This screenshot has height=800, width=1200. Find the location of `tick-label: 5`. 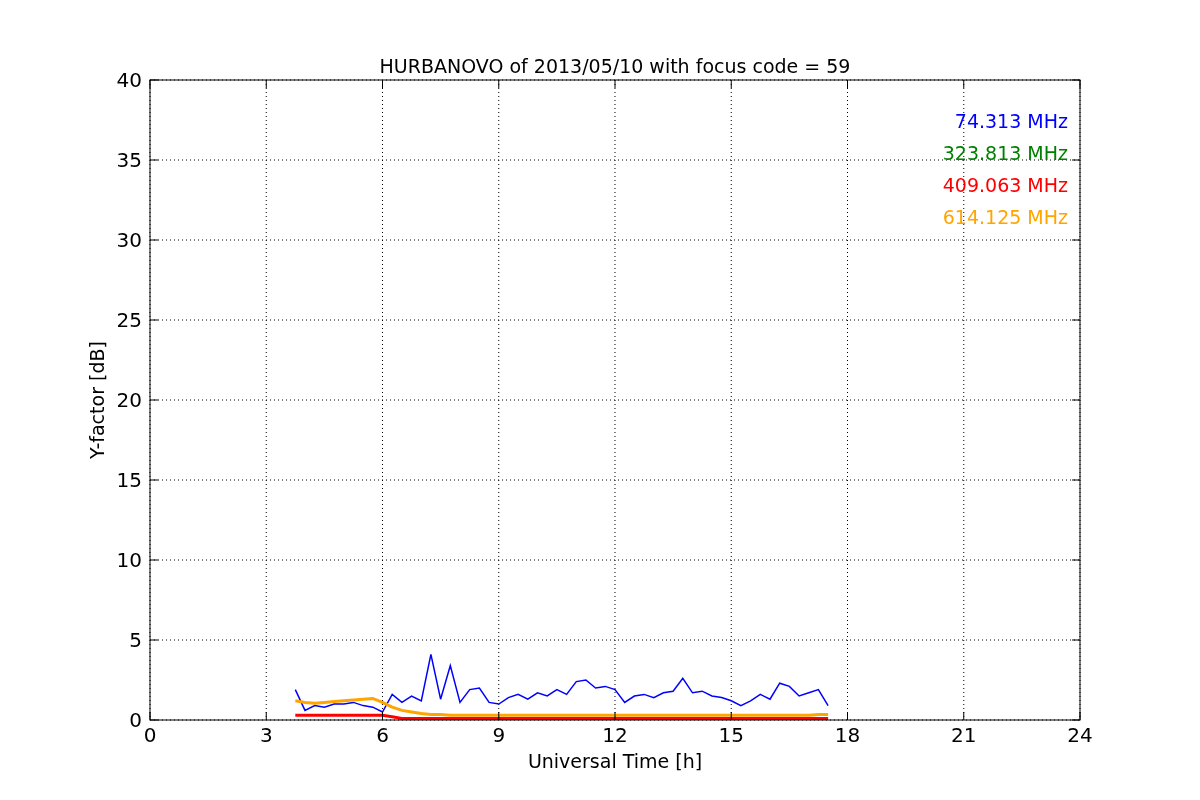

tick-label: 5 is located at coordinates (135, 640).